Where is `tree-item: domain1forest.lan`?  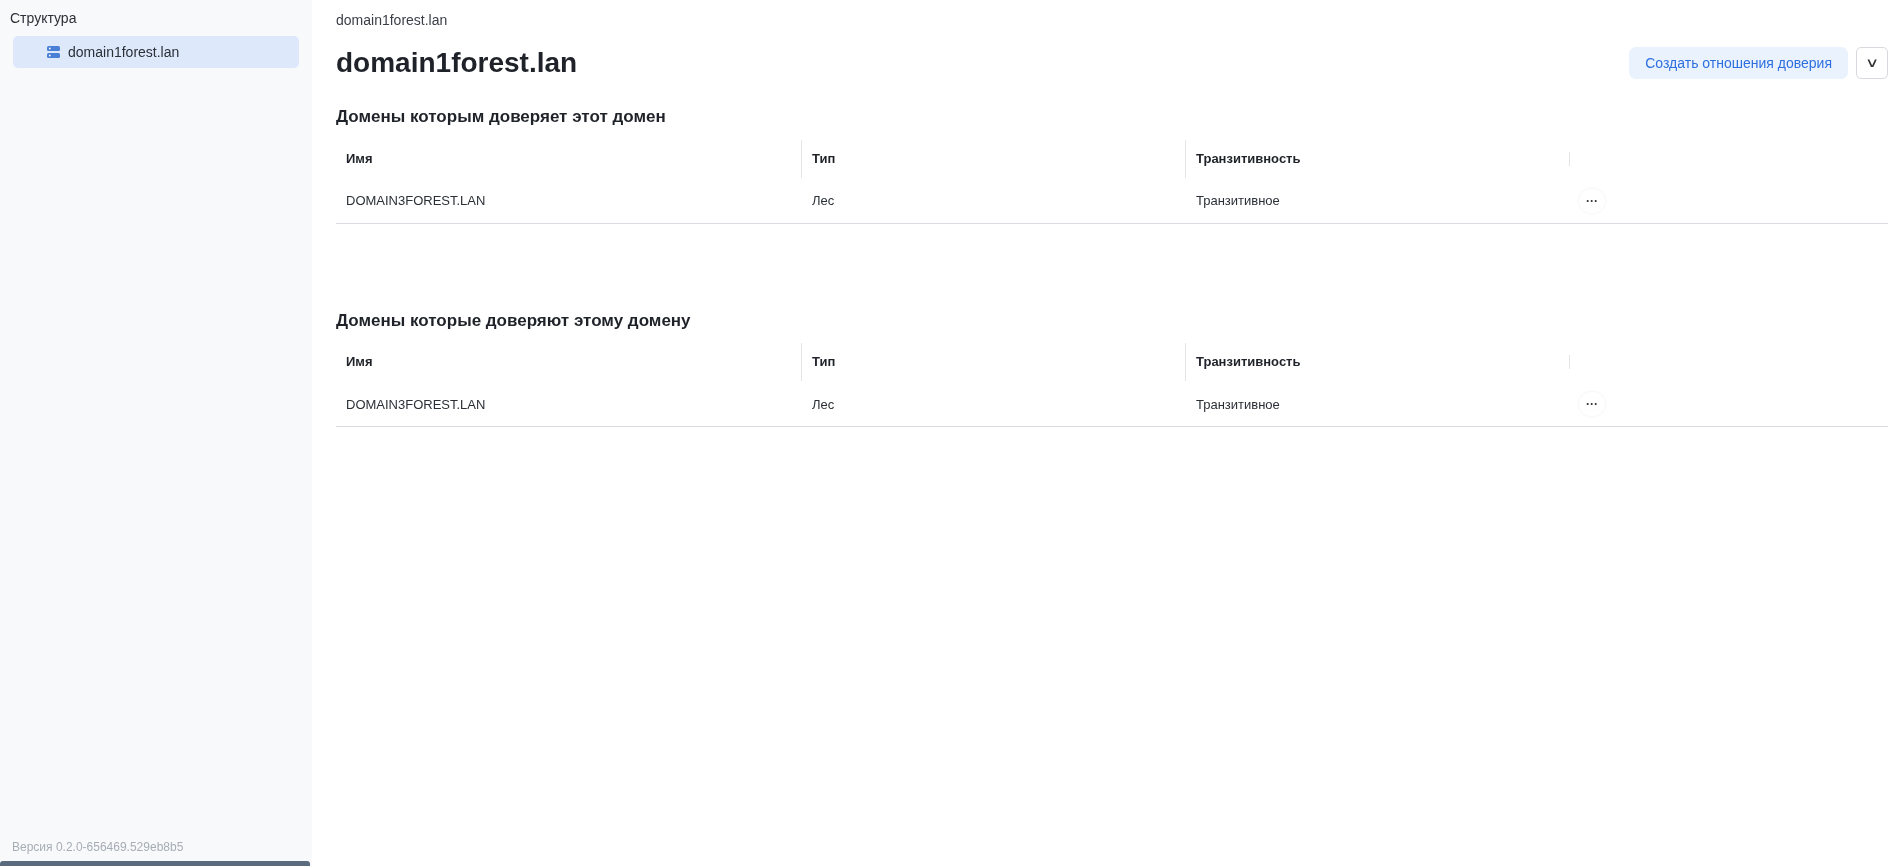 tree-item: domain1forest.lan is located at coordinates (156, 52).